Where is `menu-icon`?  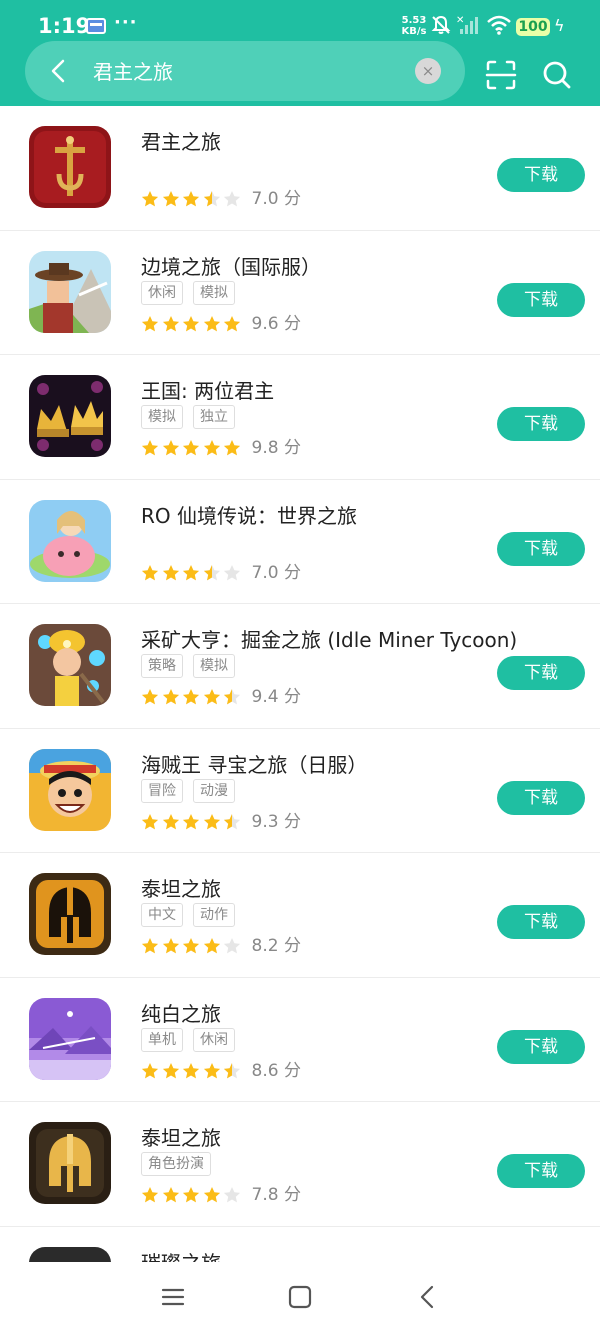
menu-icon is located at coordinates (173, 1297).